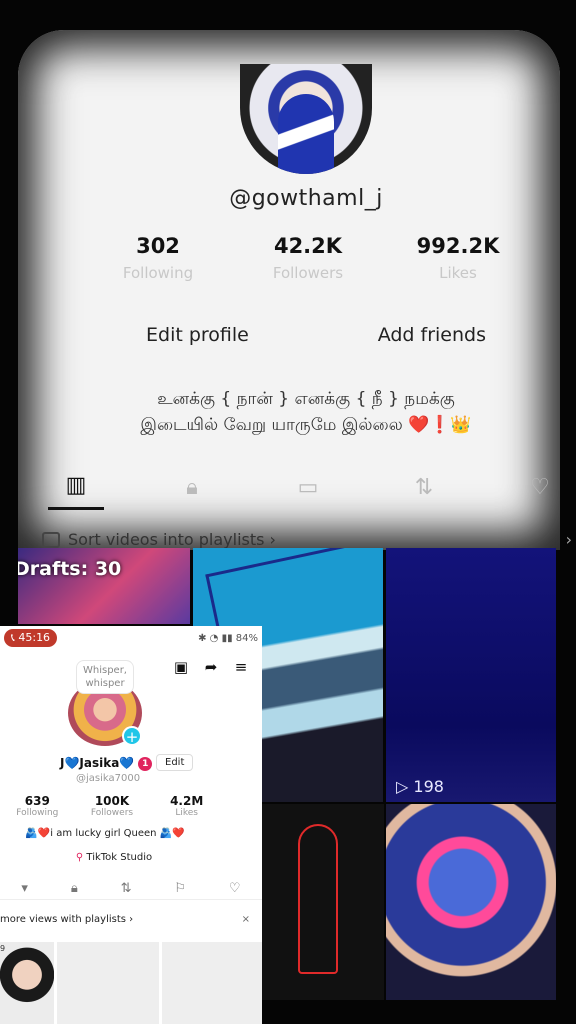  I want to click on stat-followers: 42.2K Followers, so click(308, 258).